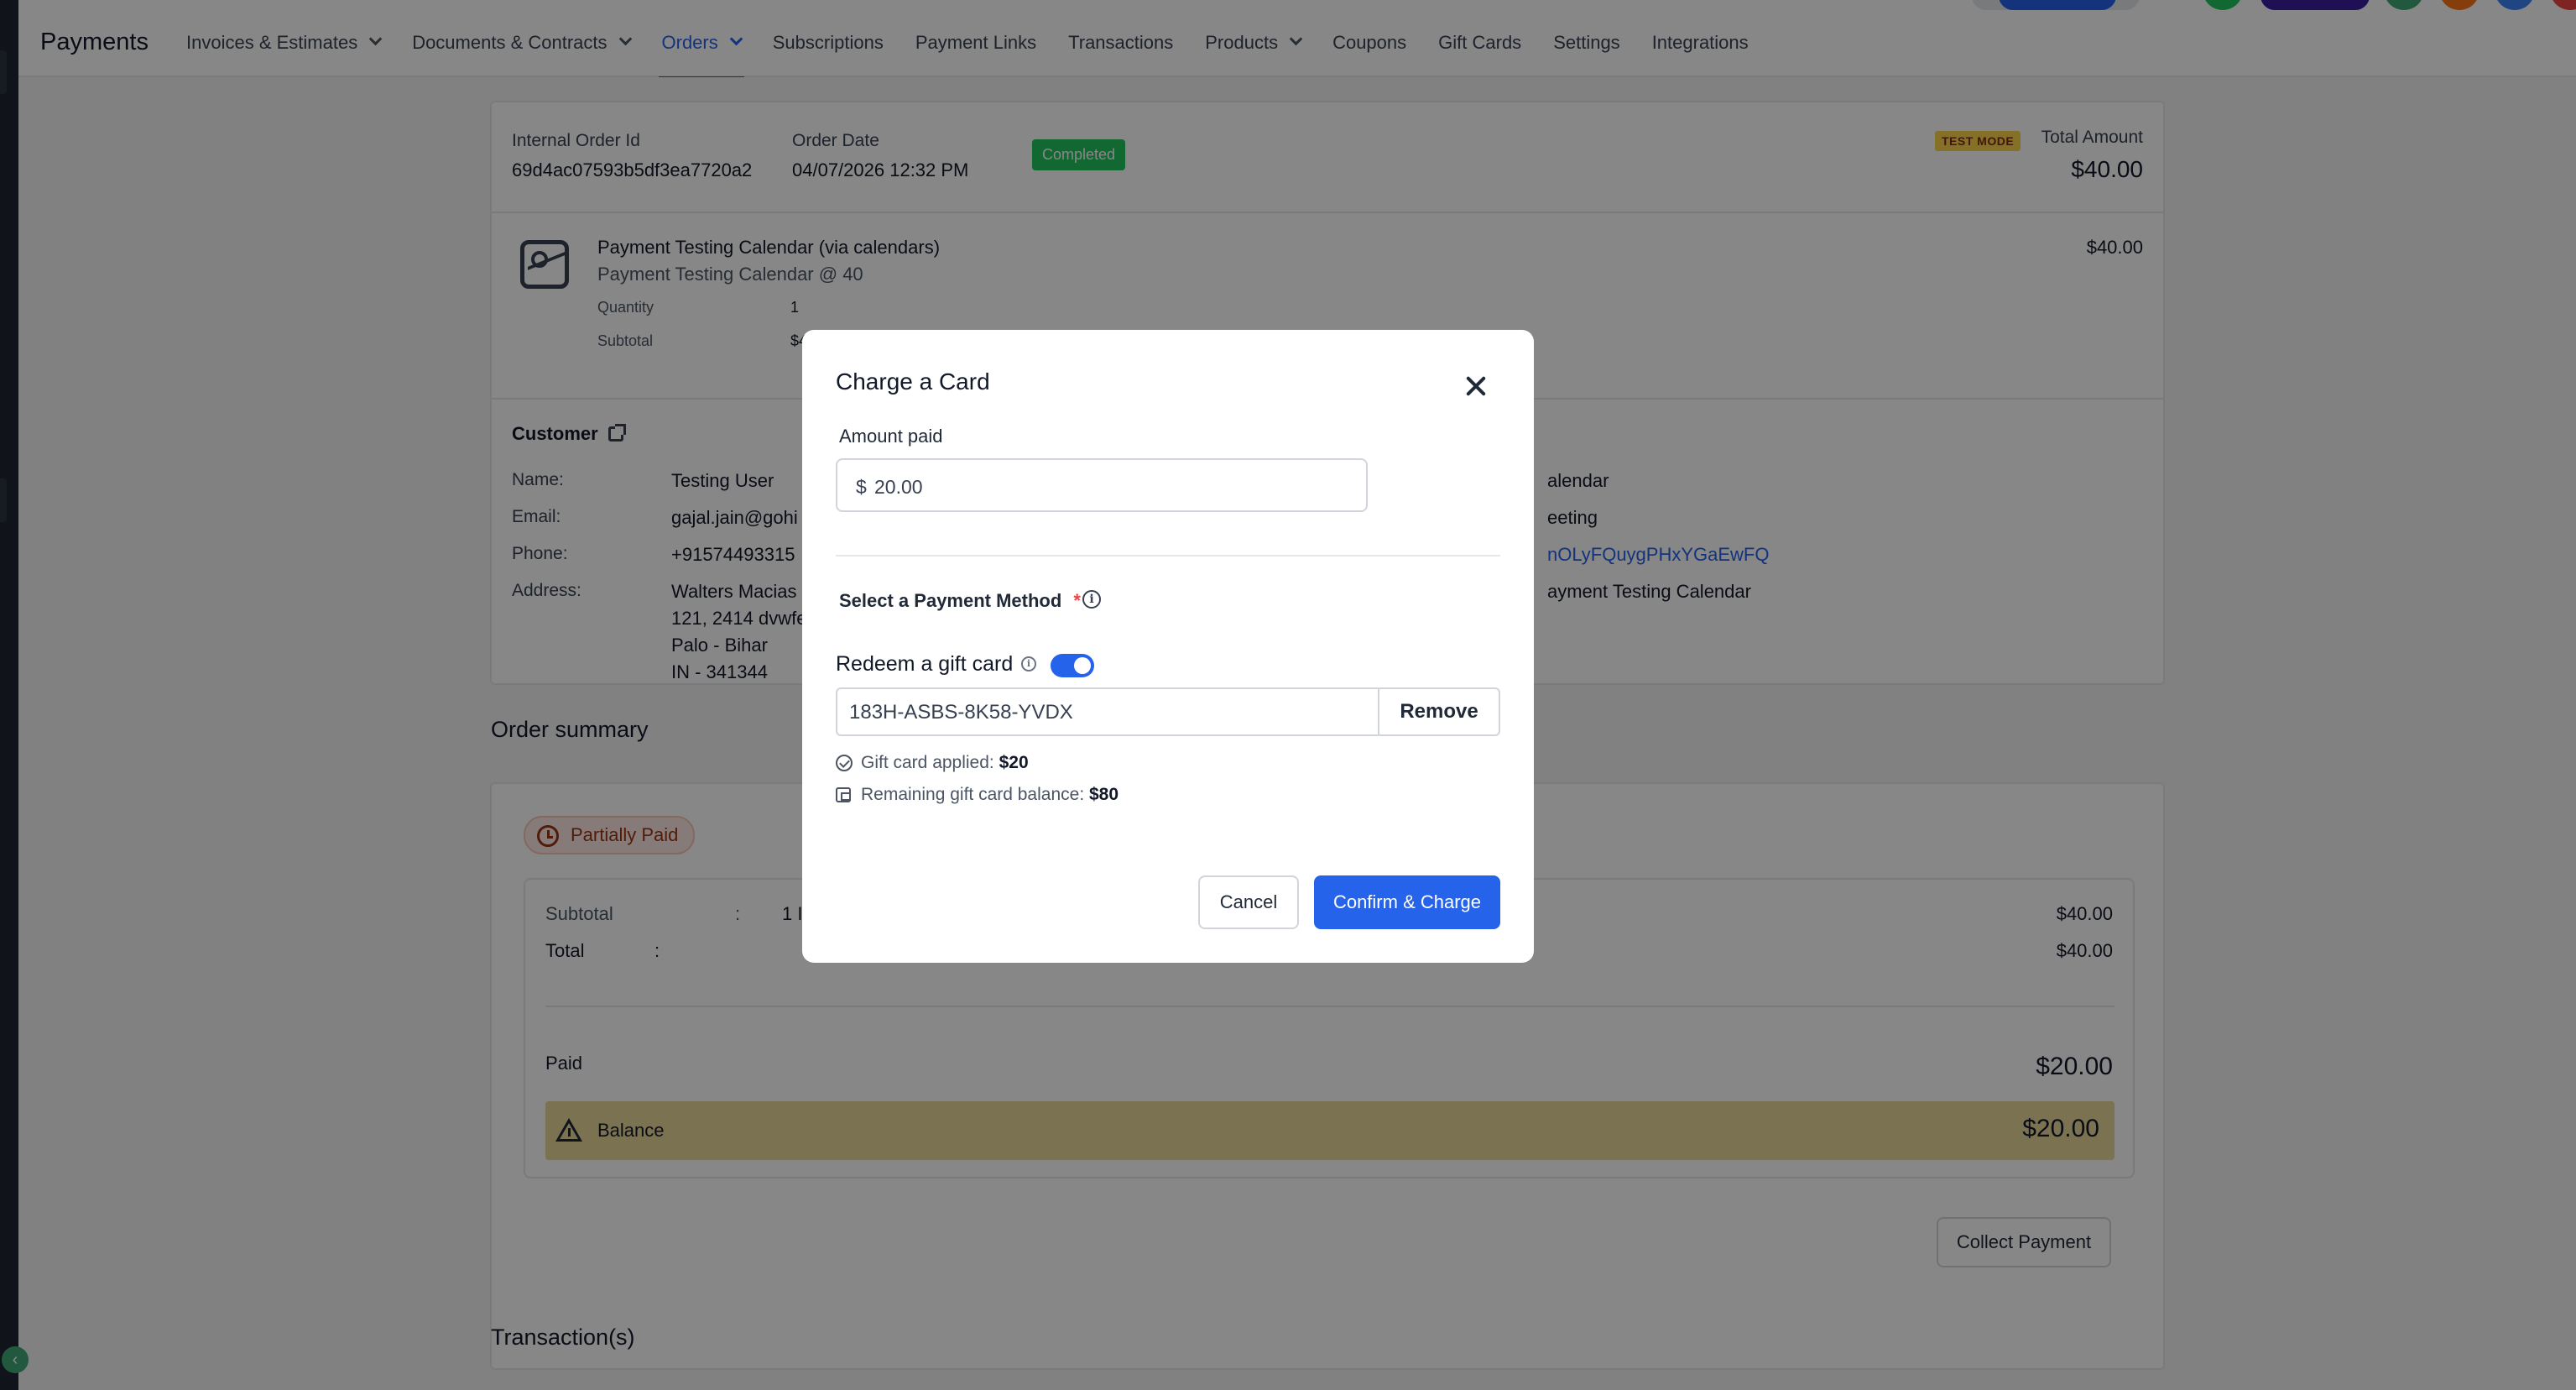  What do you see at coordinates (1439, 711) in the screenshot?
I see `remove-gift-card-button: Remove` at bounding box center [1439, 711].